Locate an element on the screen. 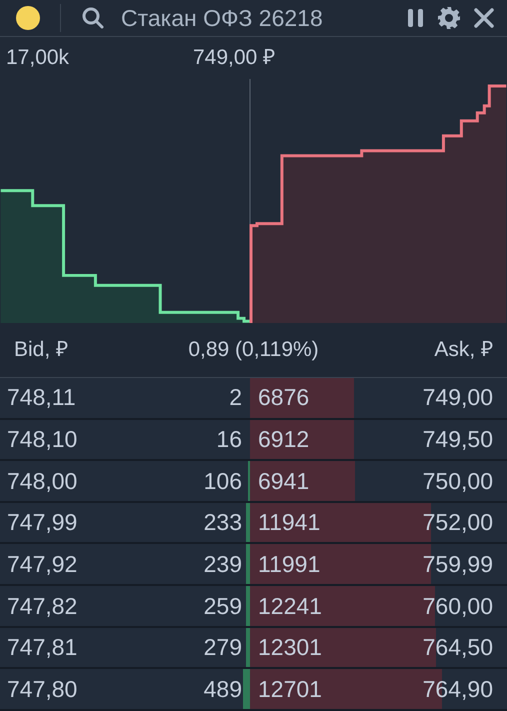 The width and height of the screenshot is (507, 711). ask-price: 764,90 is located at coordinates (457, 689).